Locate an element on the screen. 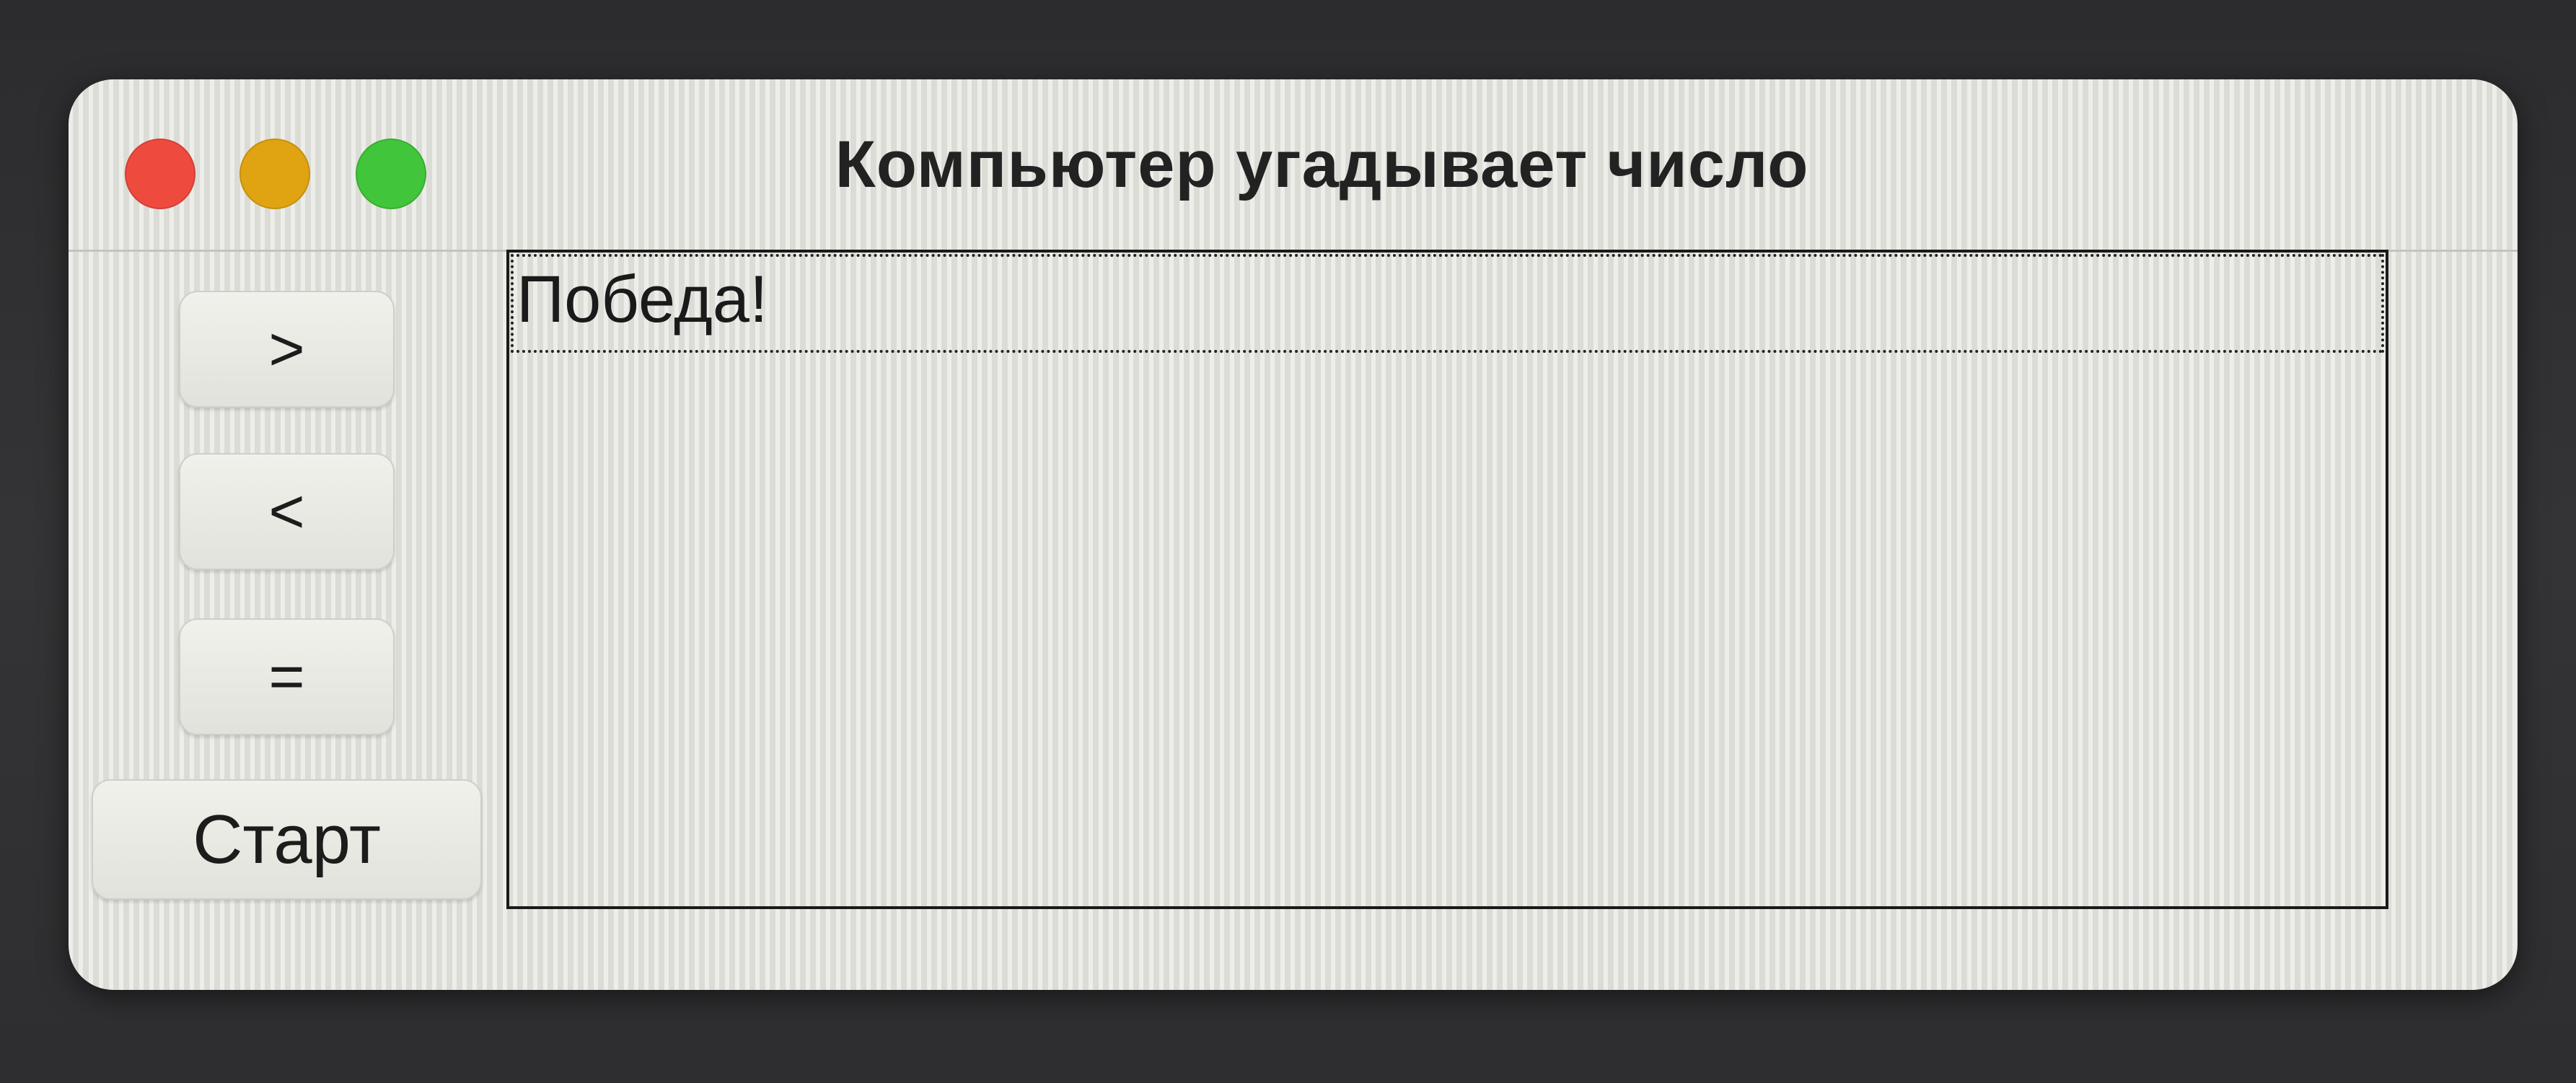 The height and width of the screenshot is (1083, 2576). window-title: Компьютер угадывает число is located at coordinates (1322, 164).